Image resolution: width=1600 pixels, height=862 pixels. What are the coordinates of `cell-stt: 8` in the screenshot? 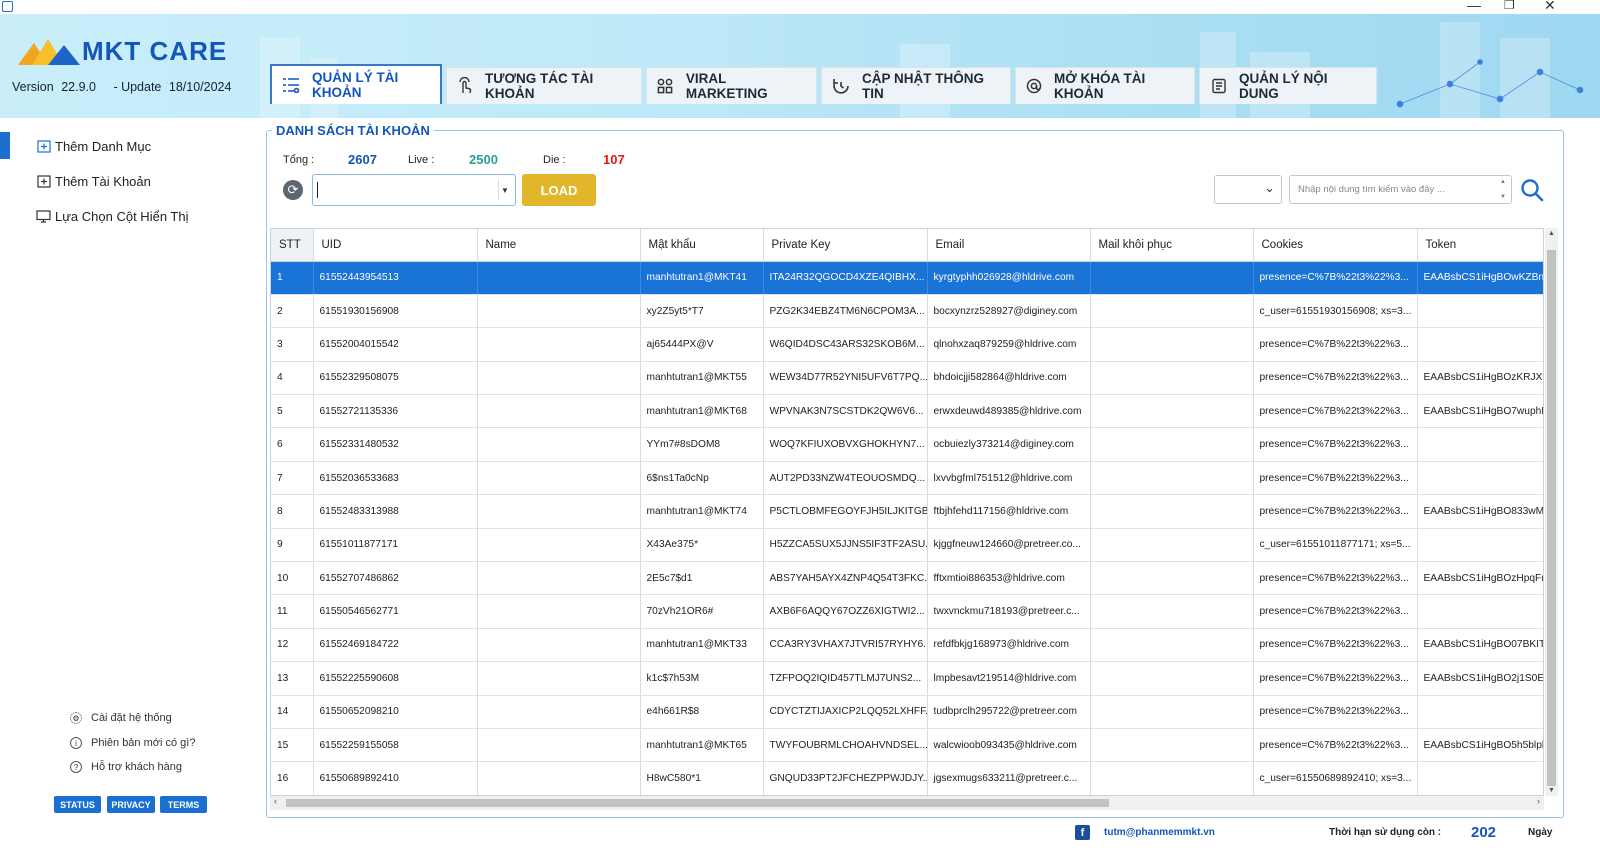 It's located at (292, 511).